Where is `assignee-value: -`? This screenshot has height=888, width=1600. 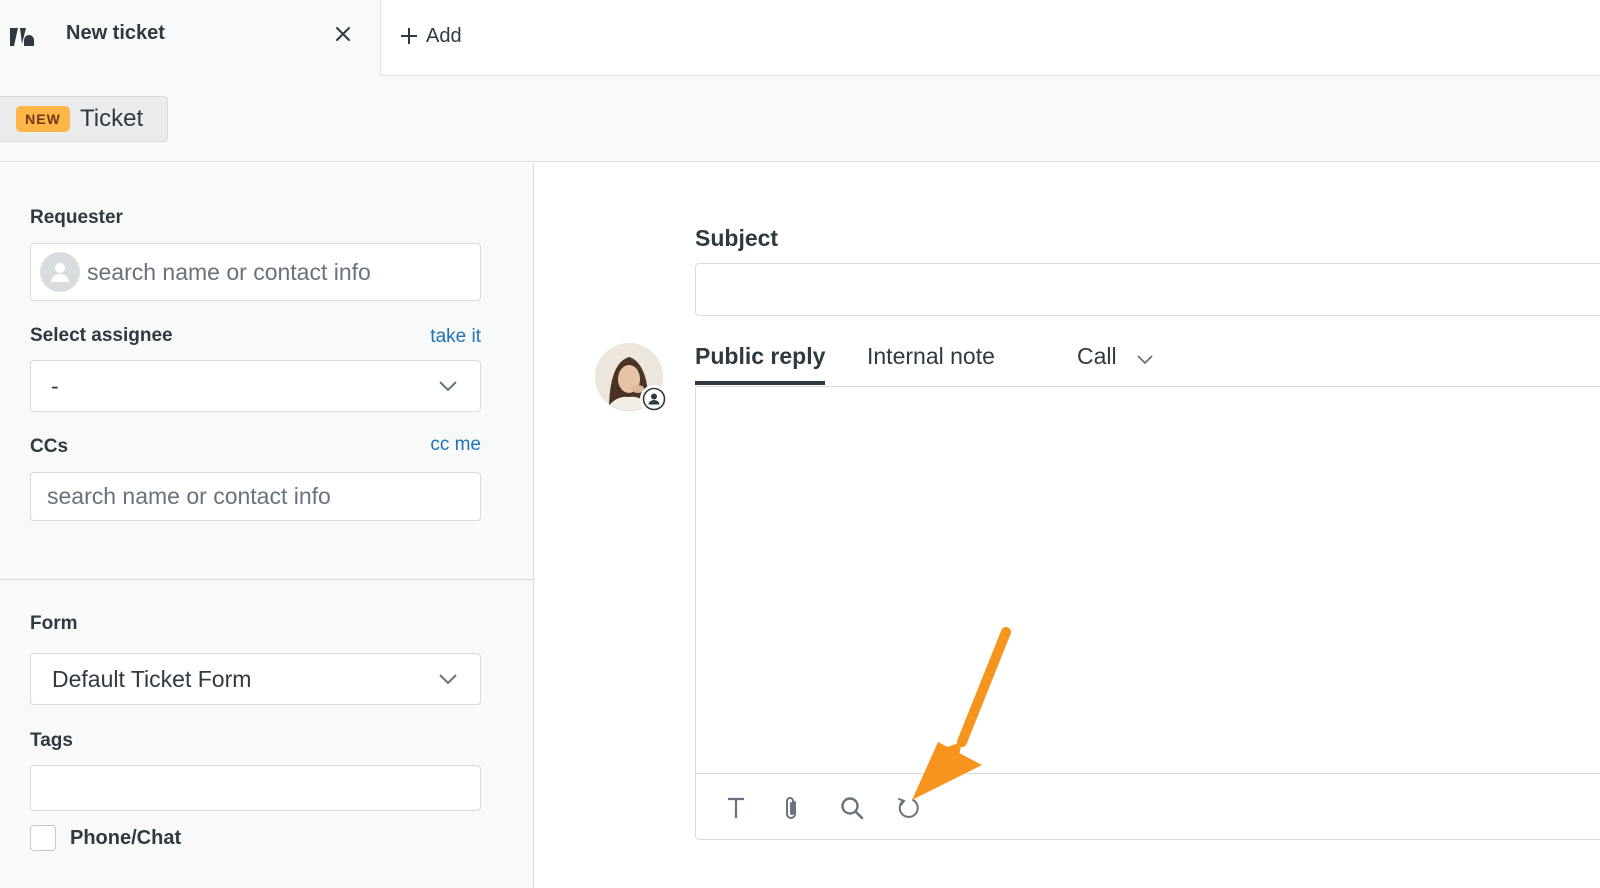 assignee-value: - is located at coordinates (55, 385).